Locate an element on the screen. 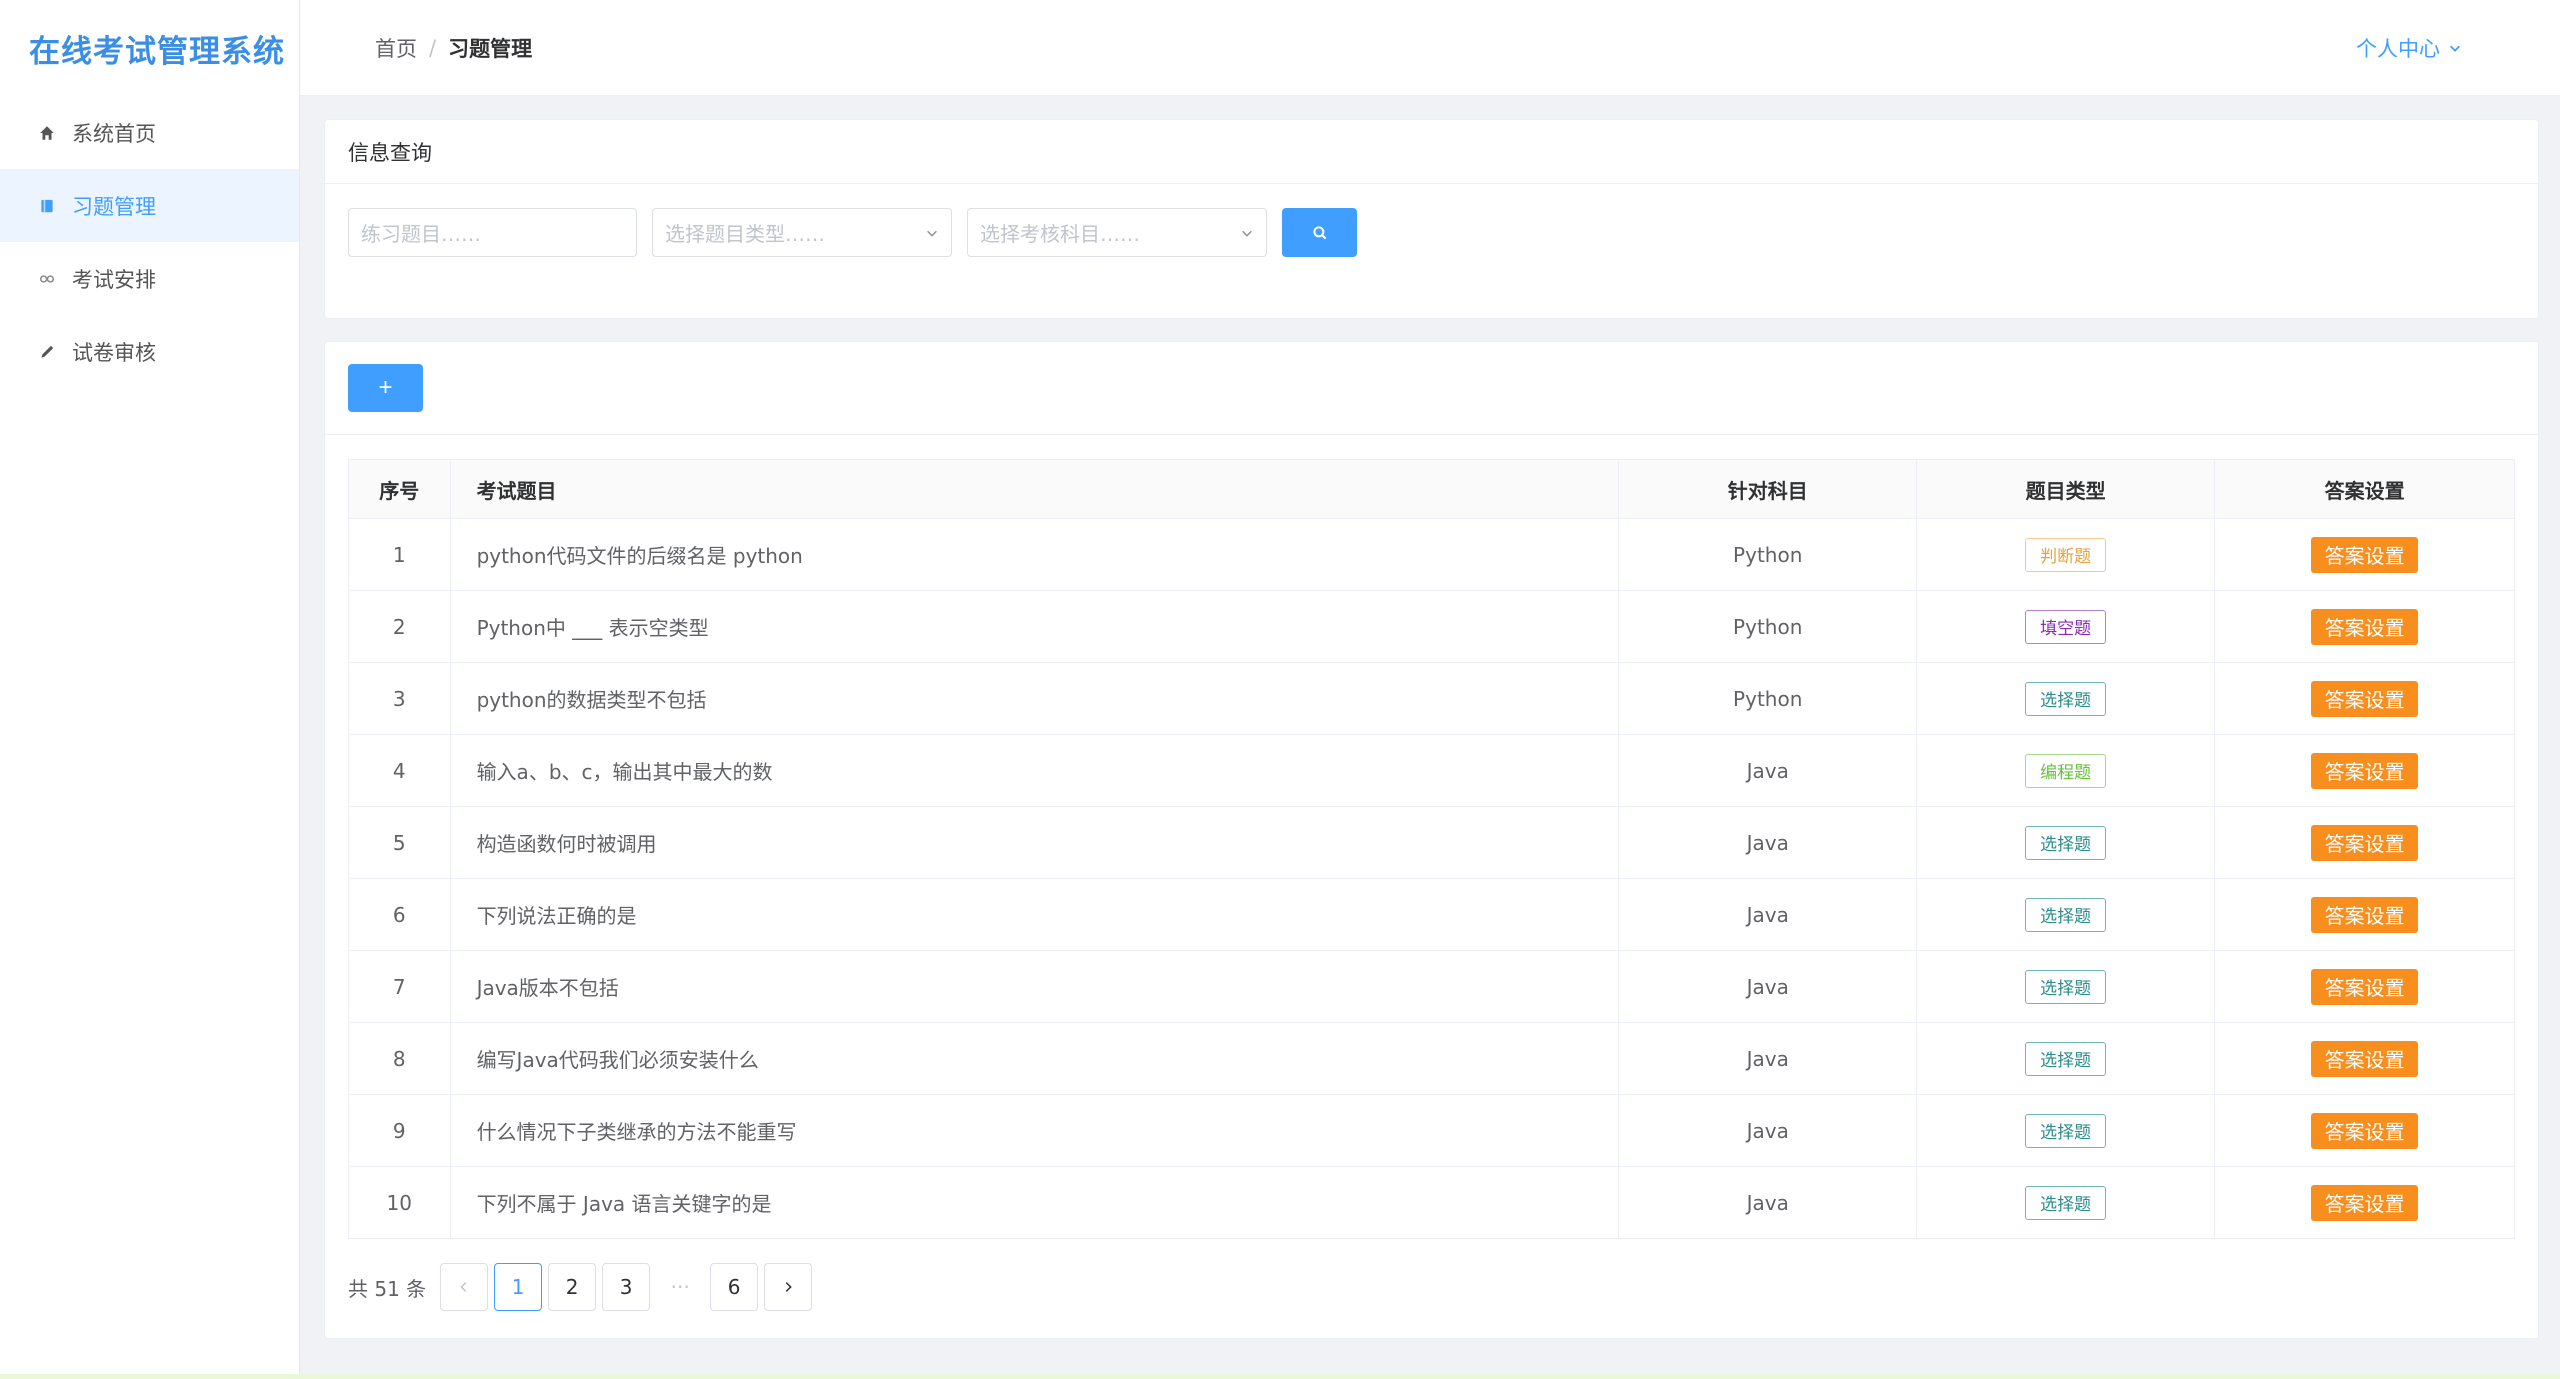  page-3-button: 3 is located at coordinates (626, 1287).